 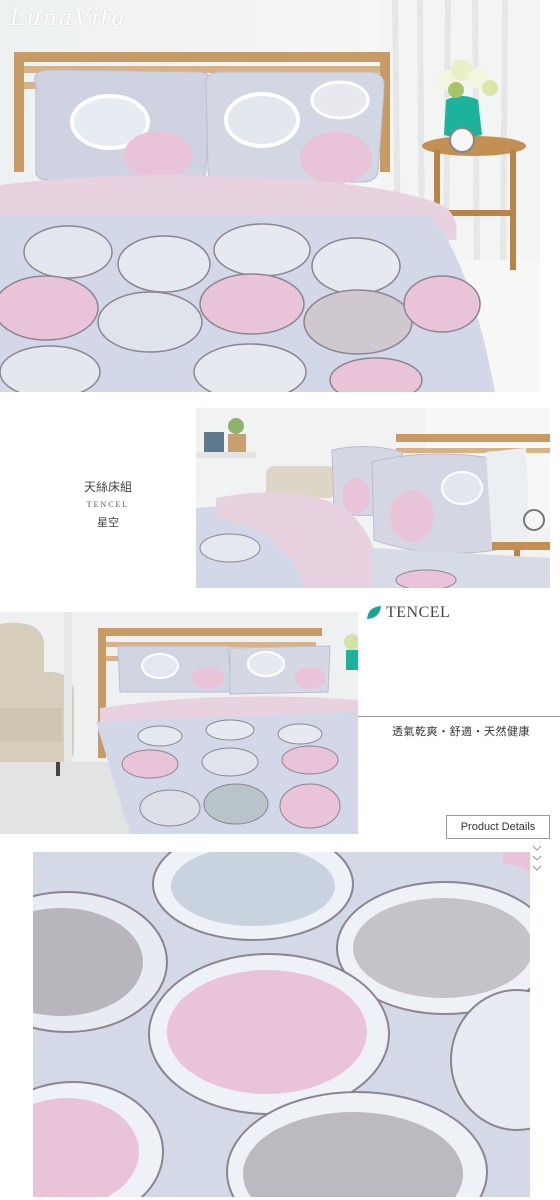 What do you see at coordinates (459, 716) in the screenshot?
I see `divider-line` at bounding box center [459, 716].